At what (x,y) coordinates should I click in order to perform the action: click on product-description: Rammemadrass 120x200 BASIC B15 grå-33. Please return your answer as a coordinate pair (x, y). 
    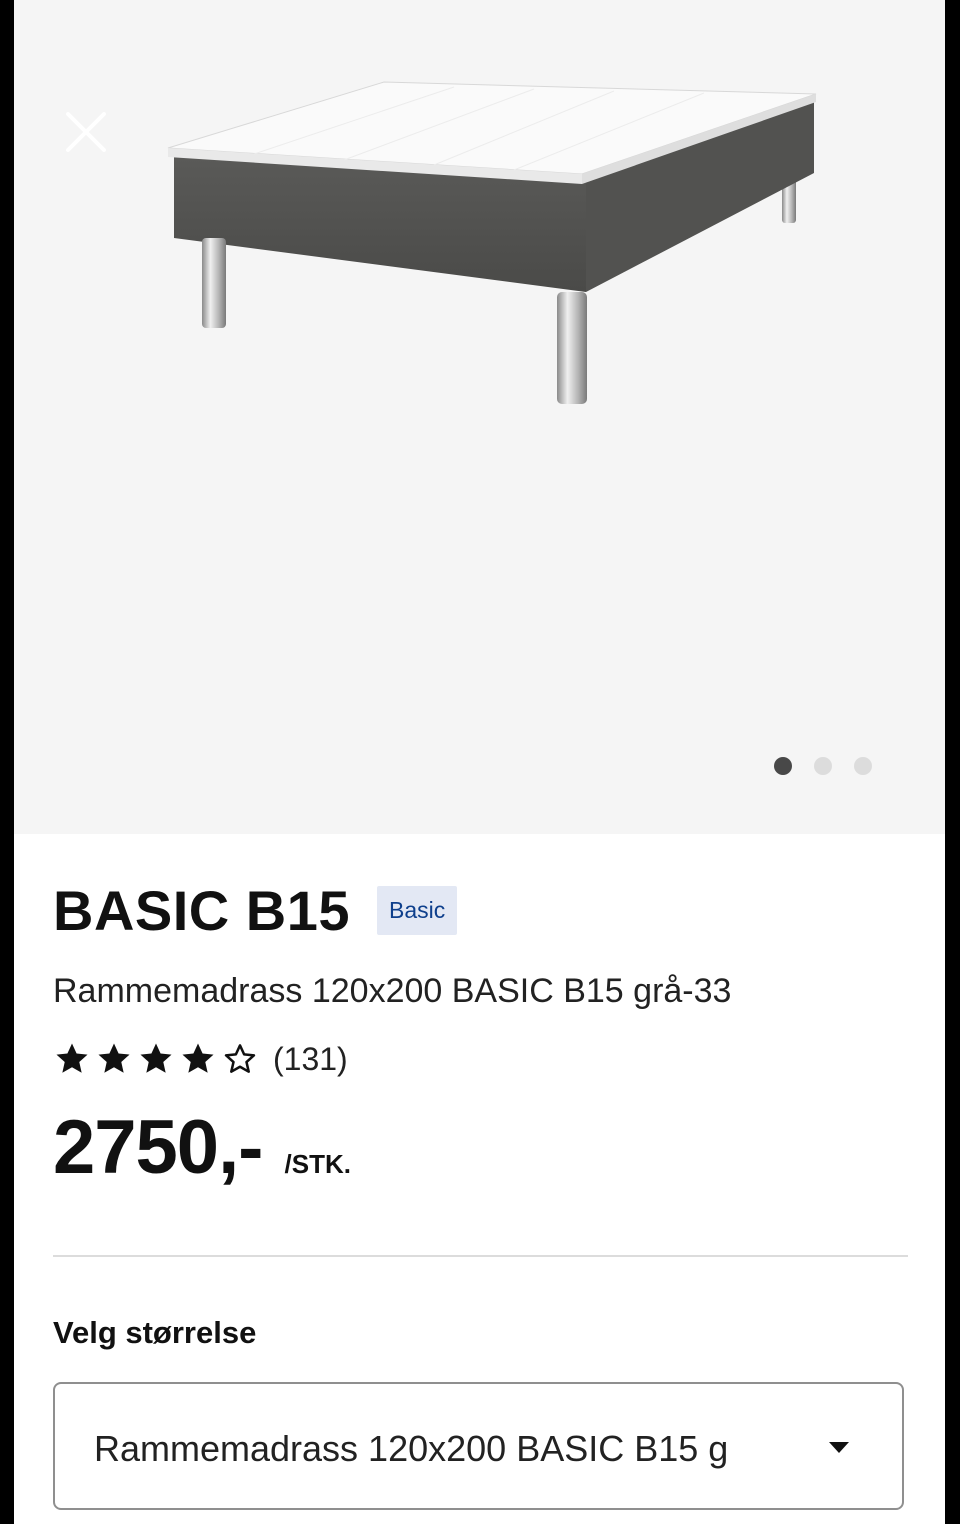
    Looking at the image, I should click on (392, 991).